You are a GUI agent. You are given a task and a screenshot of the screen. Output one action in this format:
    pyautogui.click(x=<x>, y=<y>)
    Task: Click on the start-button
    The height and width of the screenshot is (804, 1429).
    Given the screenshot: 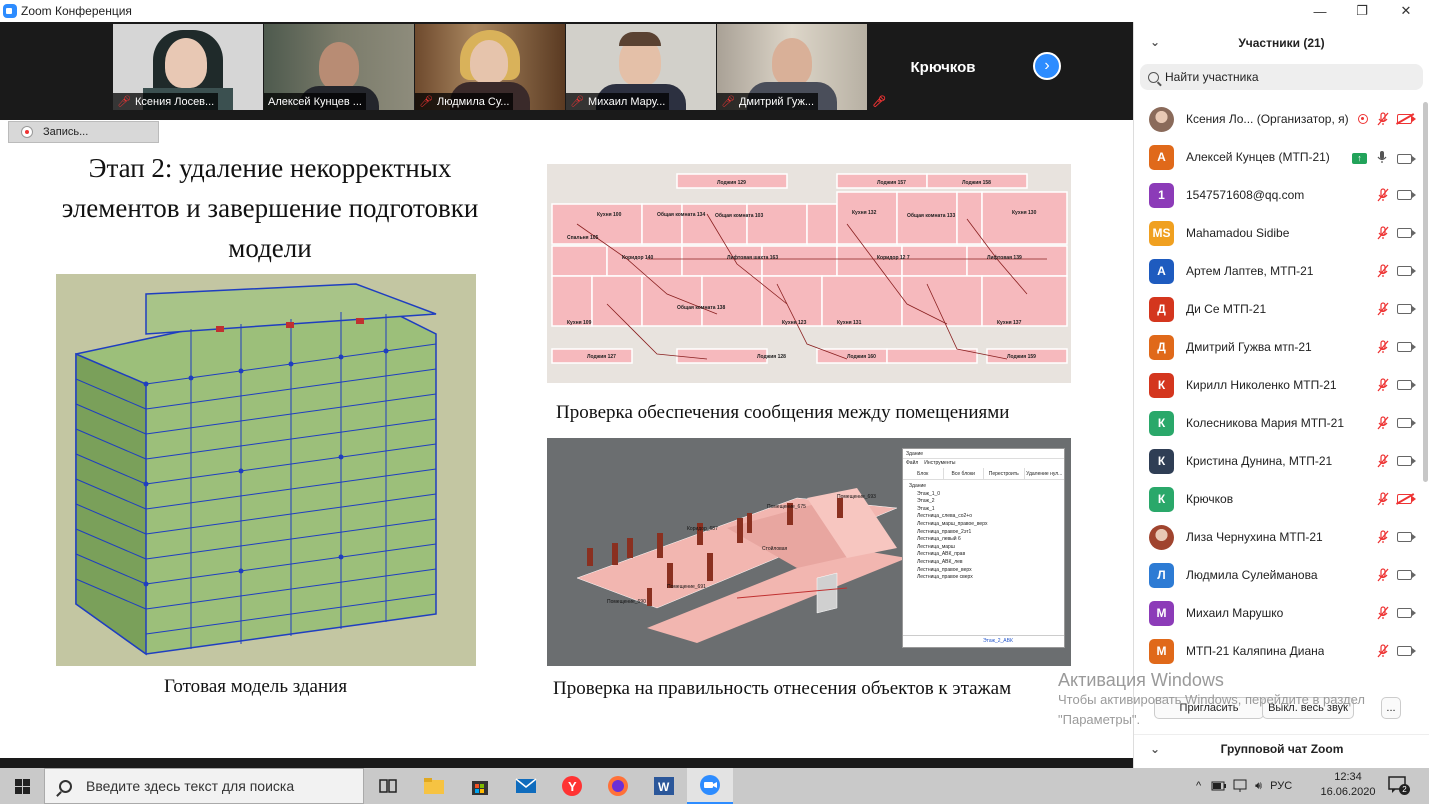 What is the action you would take?
    pyautogui.click(x=22, y=786)
    